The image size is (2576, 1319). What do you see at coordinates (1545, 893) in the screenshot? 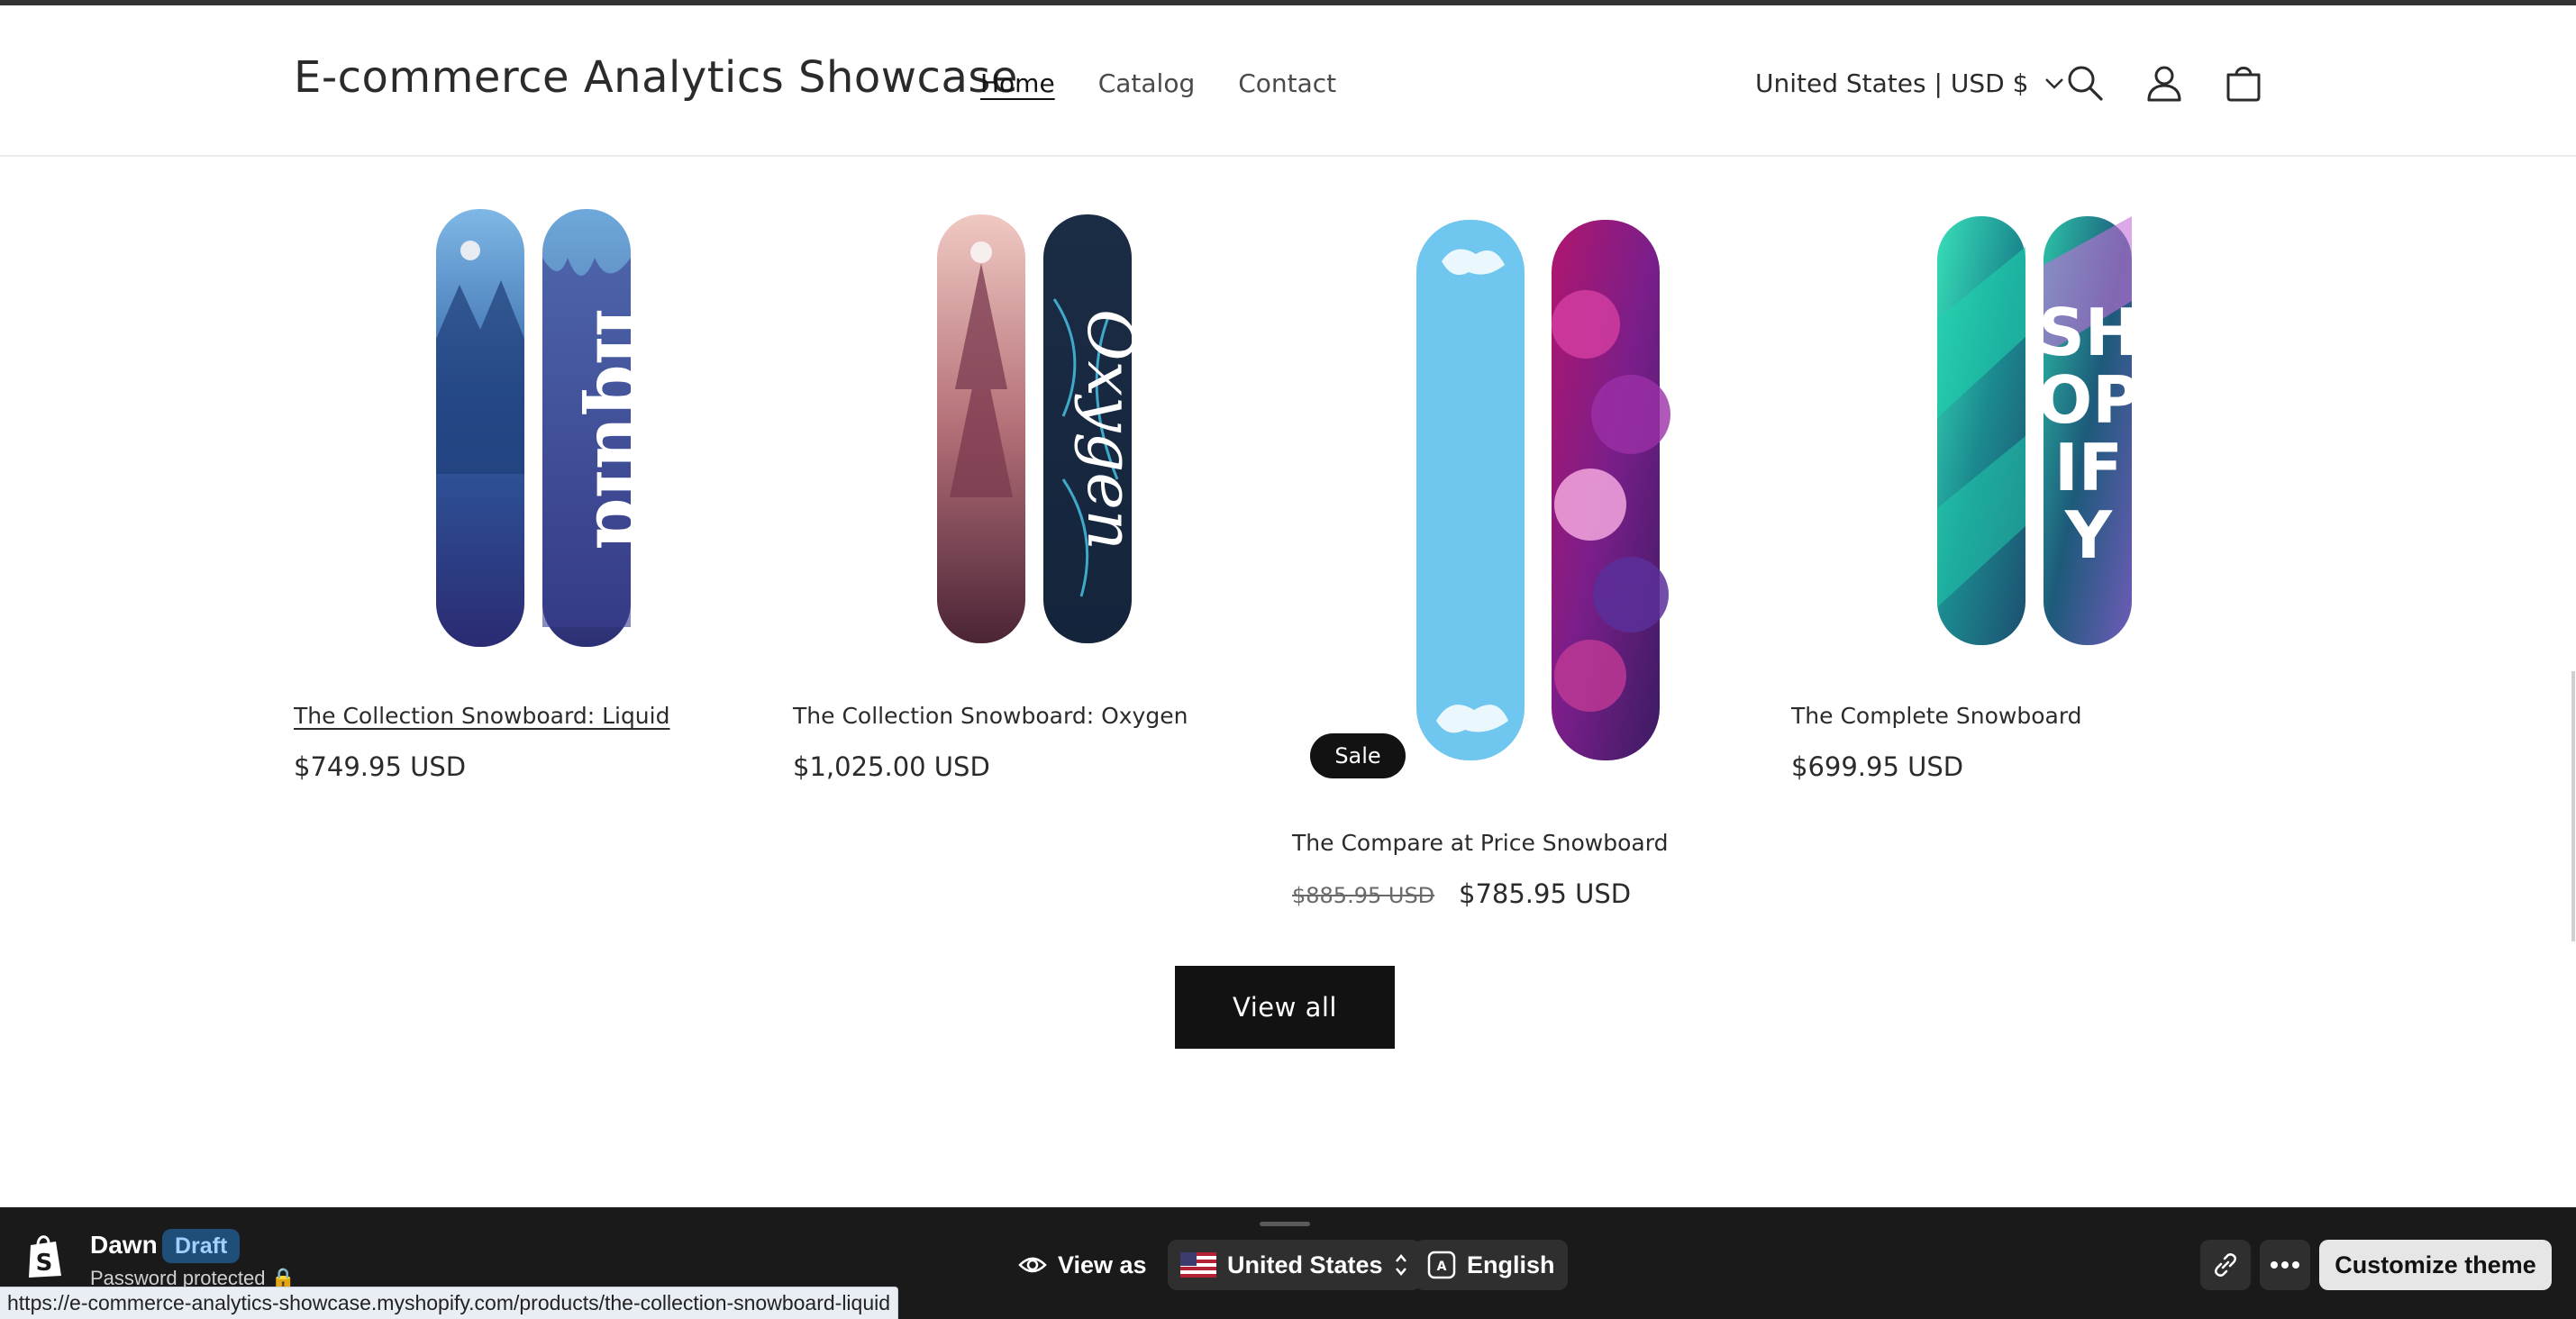
I see `product-price: $785.95 USD` at bounding box center [1545, 893].